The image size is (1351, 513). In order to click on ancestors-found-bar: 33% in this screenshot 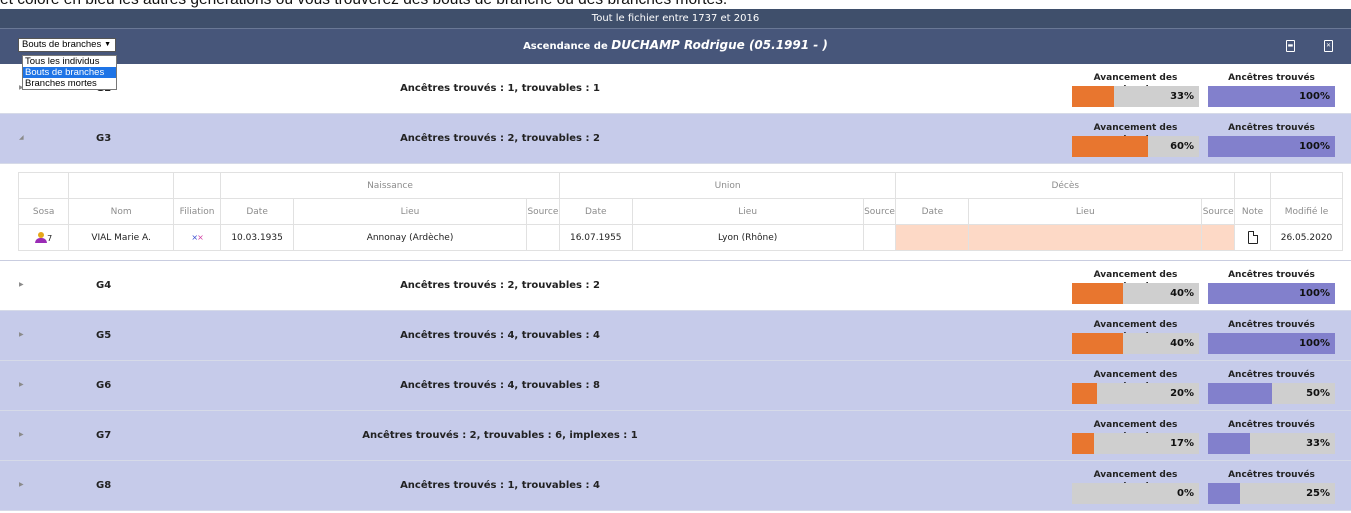, I will do `click(1271, 443)`.